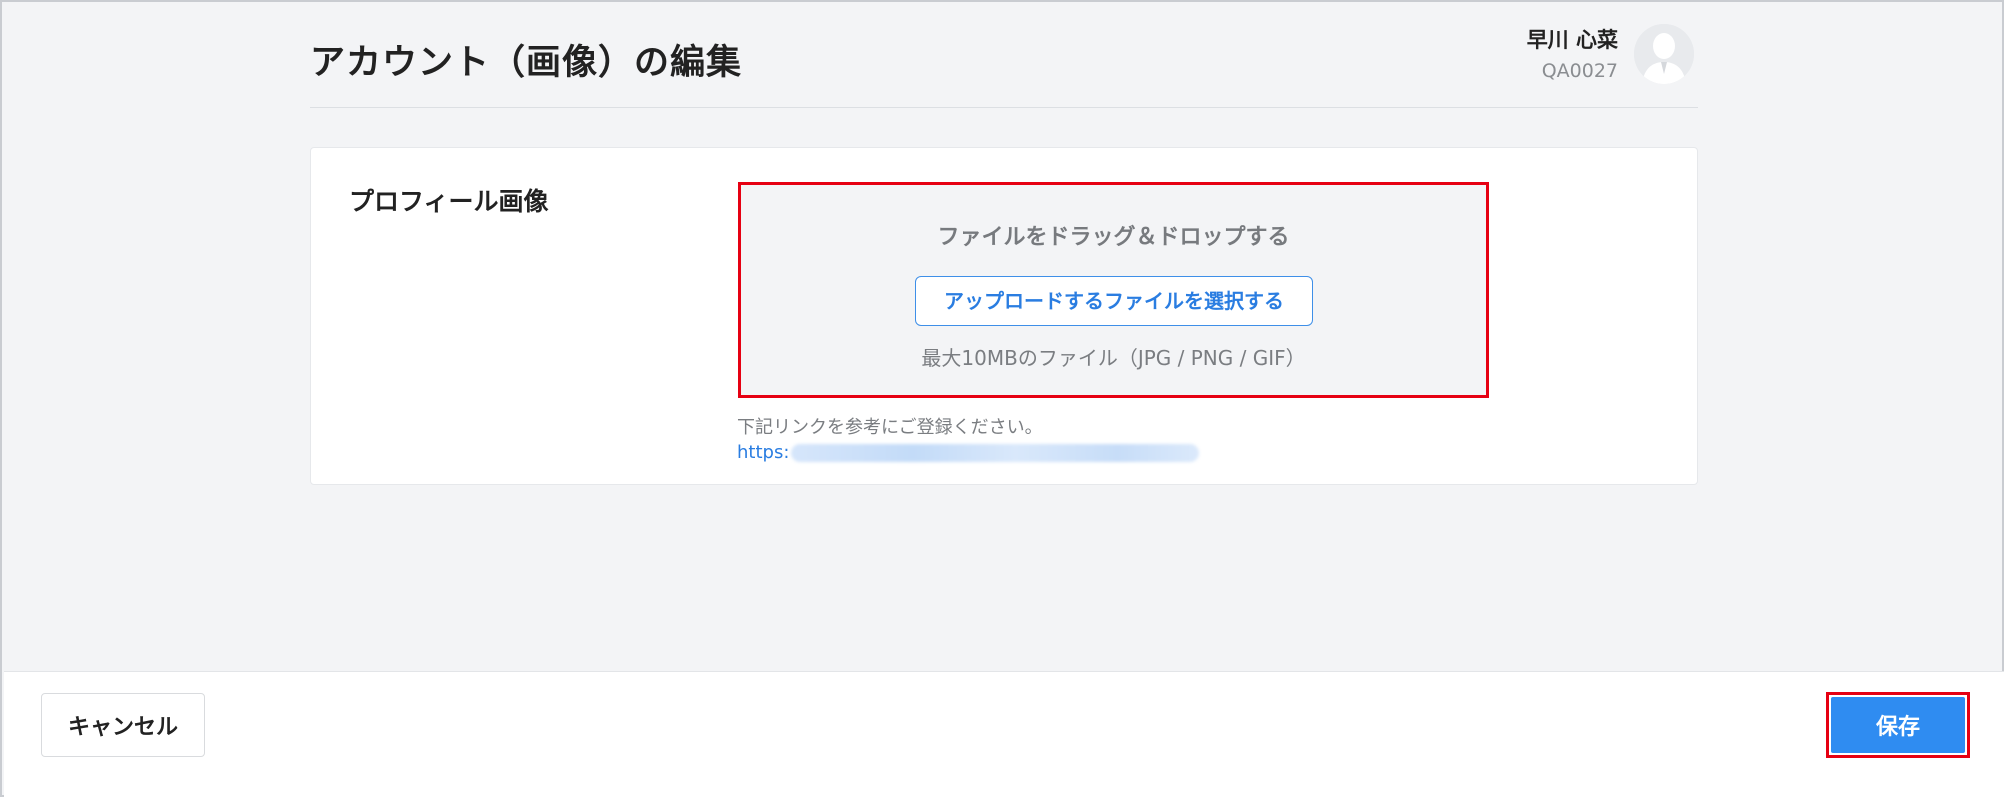 The width and height of the screenshot is (2004, 797). What do you see at coordinates (526, 63) in the screenshot?
I see `page-title: アカウント（画像）の編集` at bounding box center [526, 63].